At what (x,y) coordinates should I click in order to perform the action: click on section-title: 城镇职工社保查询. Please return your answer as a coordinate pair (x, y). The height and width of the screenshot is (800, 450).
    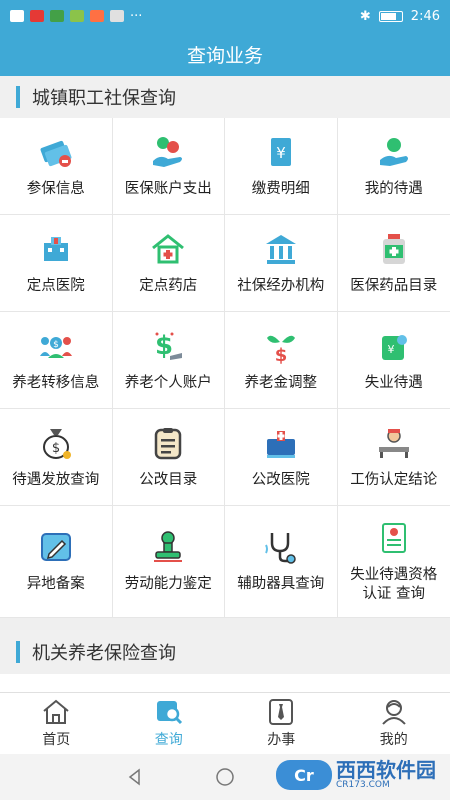
    Looking at the image, I should click on (104, 98).